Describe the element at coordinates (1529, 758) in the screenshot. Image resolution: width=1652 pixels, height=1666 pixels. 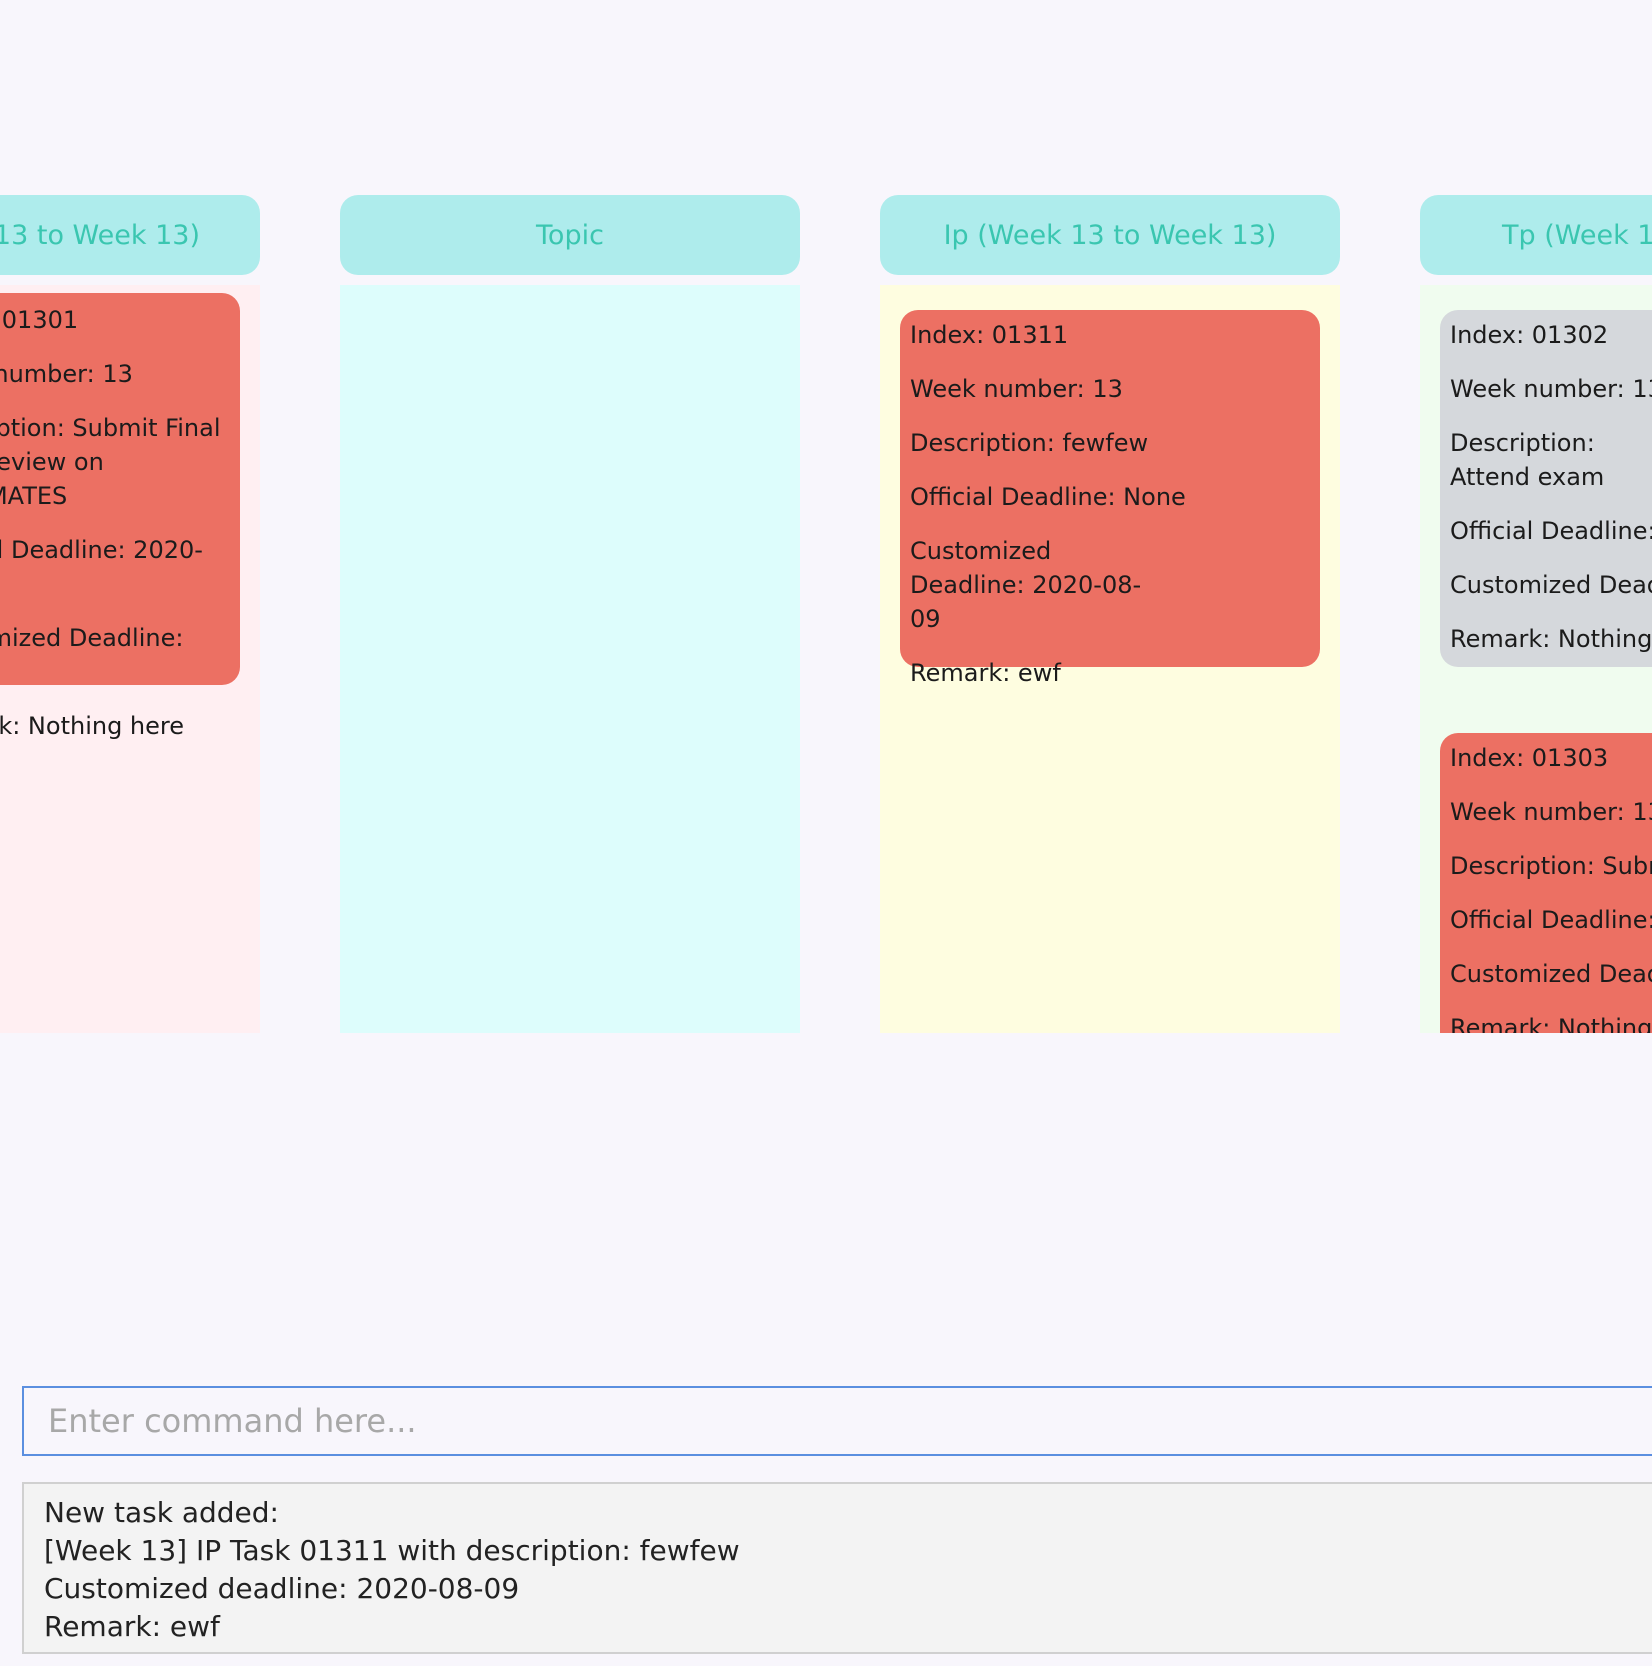
I see `task-index: Index: 01303` at that location.